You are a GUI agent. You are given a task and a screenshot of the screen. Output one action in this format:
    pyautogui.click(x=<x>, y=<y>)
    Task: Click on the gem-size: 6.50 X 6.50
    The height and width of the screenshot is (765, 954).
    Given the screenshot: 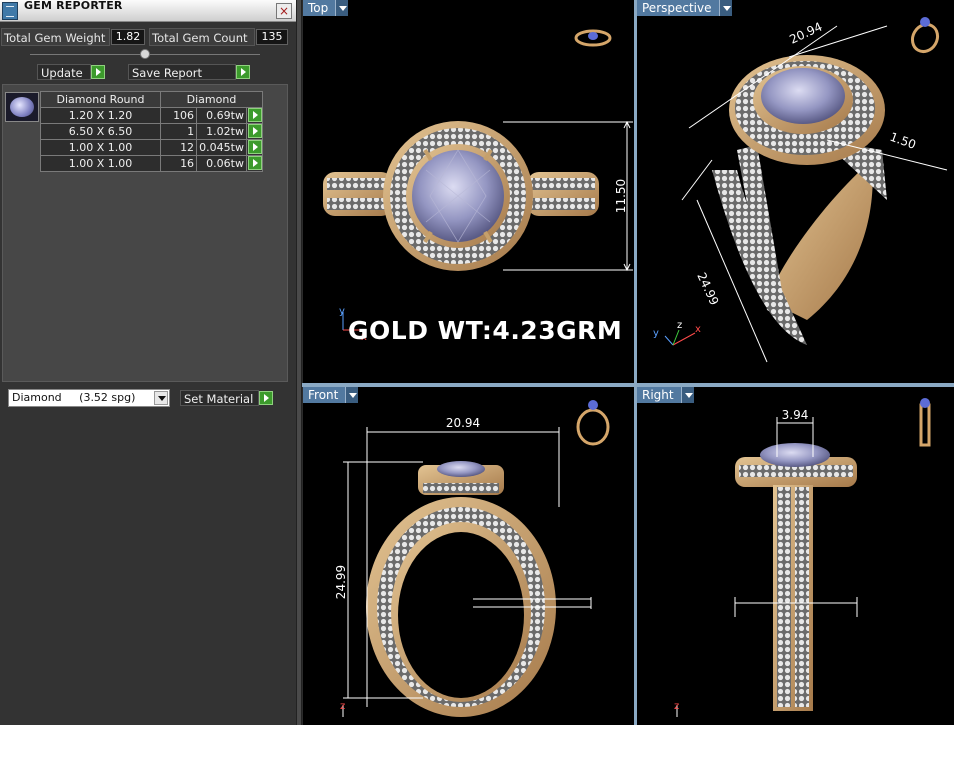 What is the action you would take?
    pyautogui.click(x=100, y=131)
    